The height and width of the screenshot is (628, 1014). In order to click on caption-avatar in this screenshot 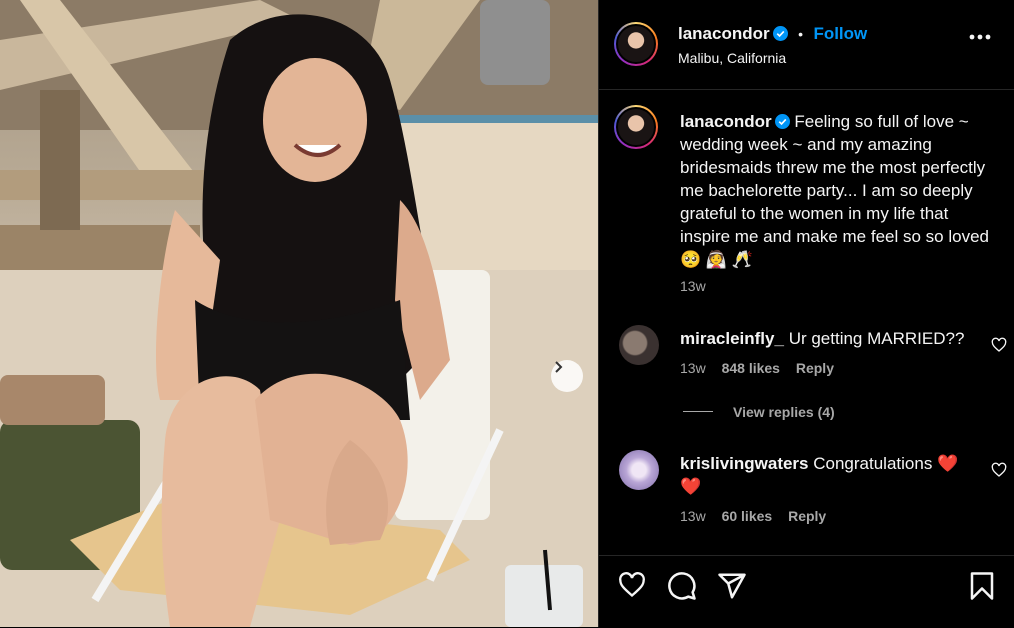, I will do `click(636, 127)`.